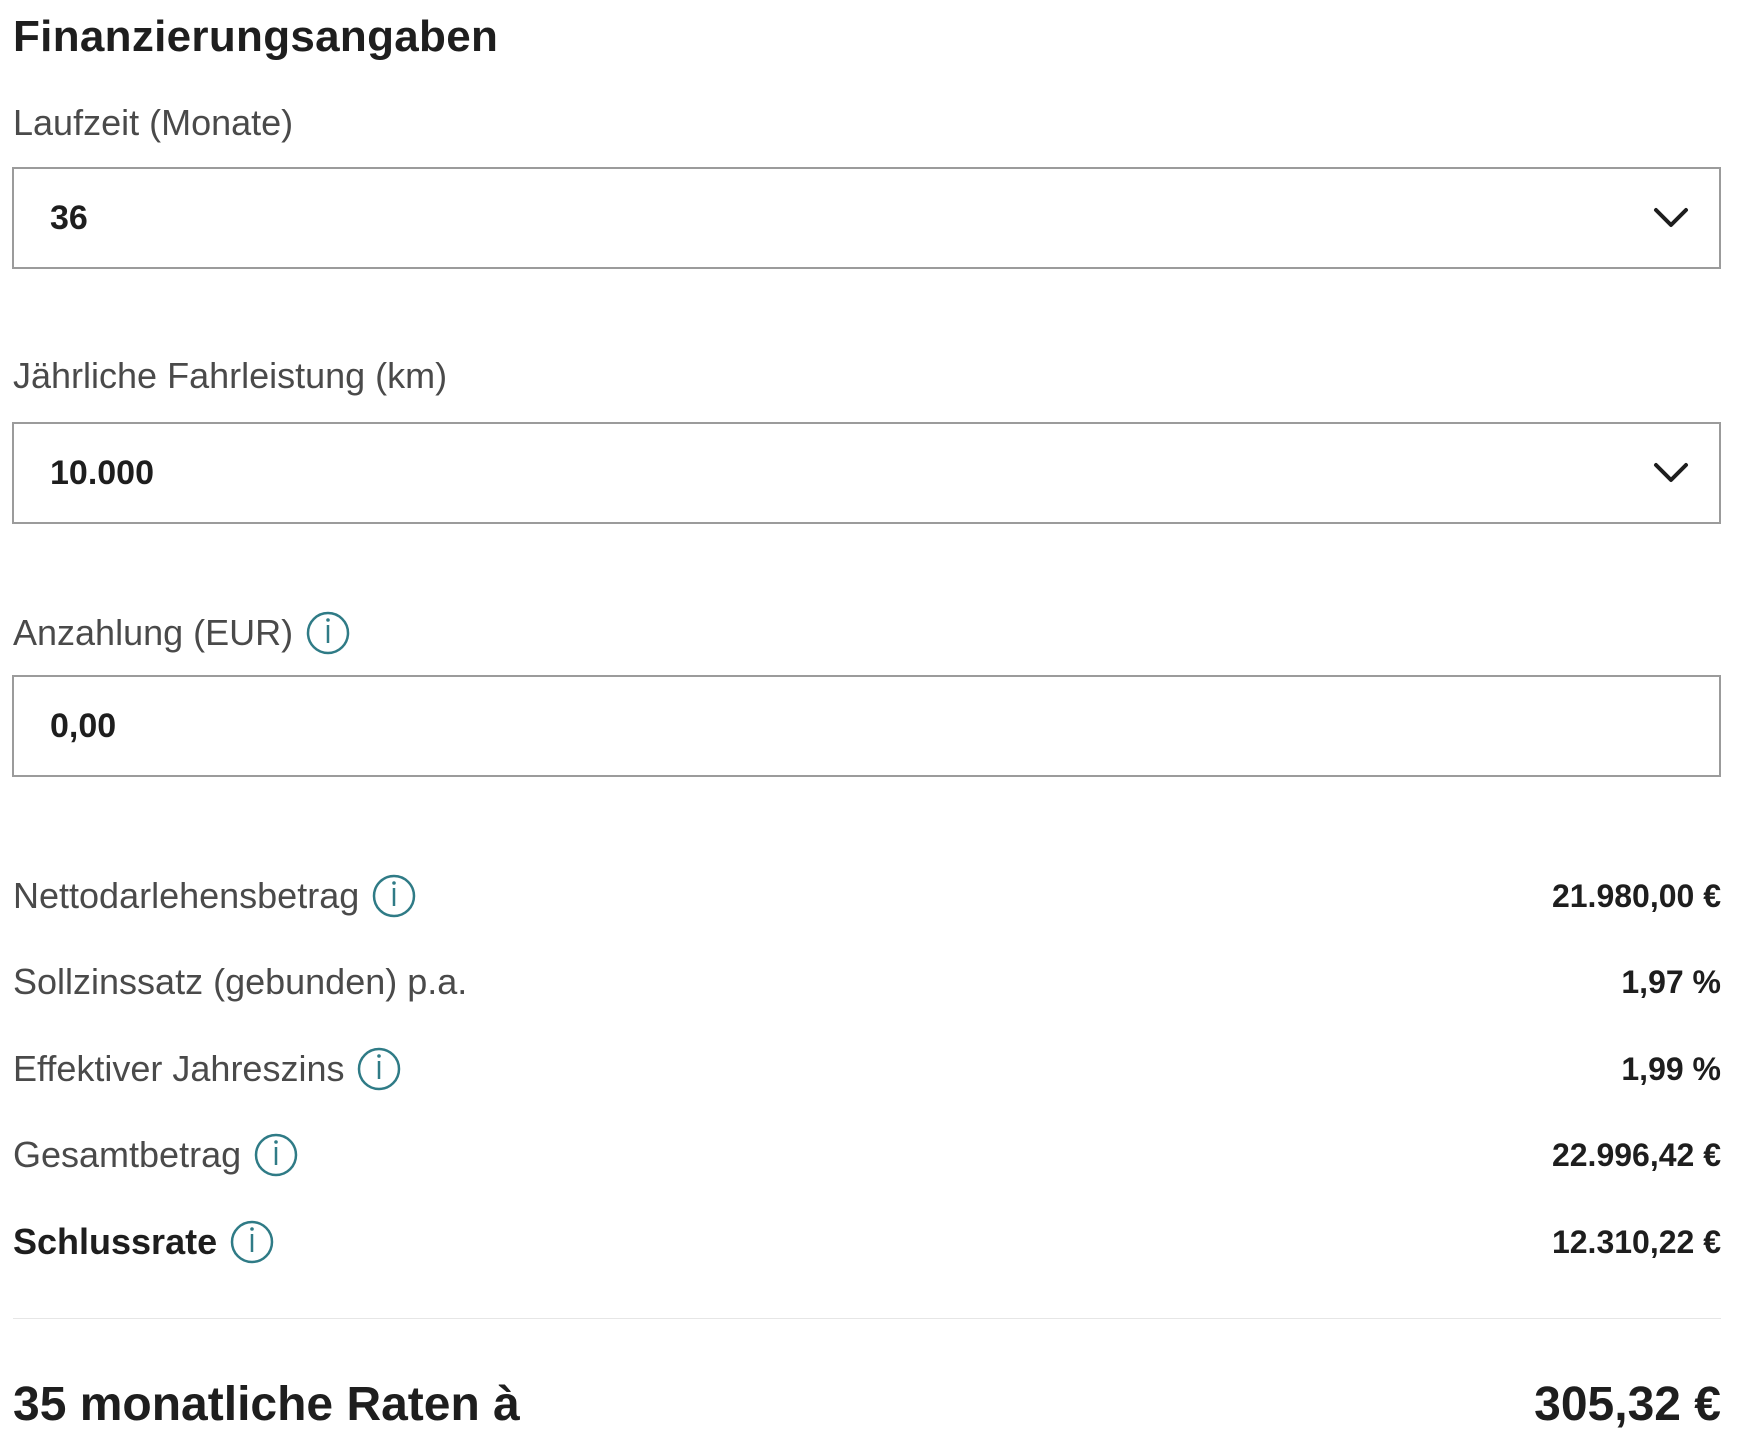 The height and width of the screenshot is (1440, 1742). What do you see at coordinates (867, 896) in the screenshot?
I see `summary-row-nettodarlehensbetrag: Nettodarlehensbetrag 21.980,00 €` at bounding box center [867, 896].